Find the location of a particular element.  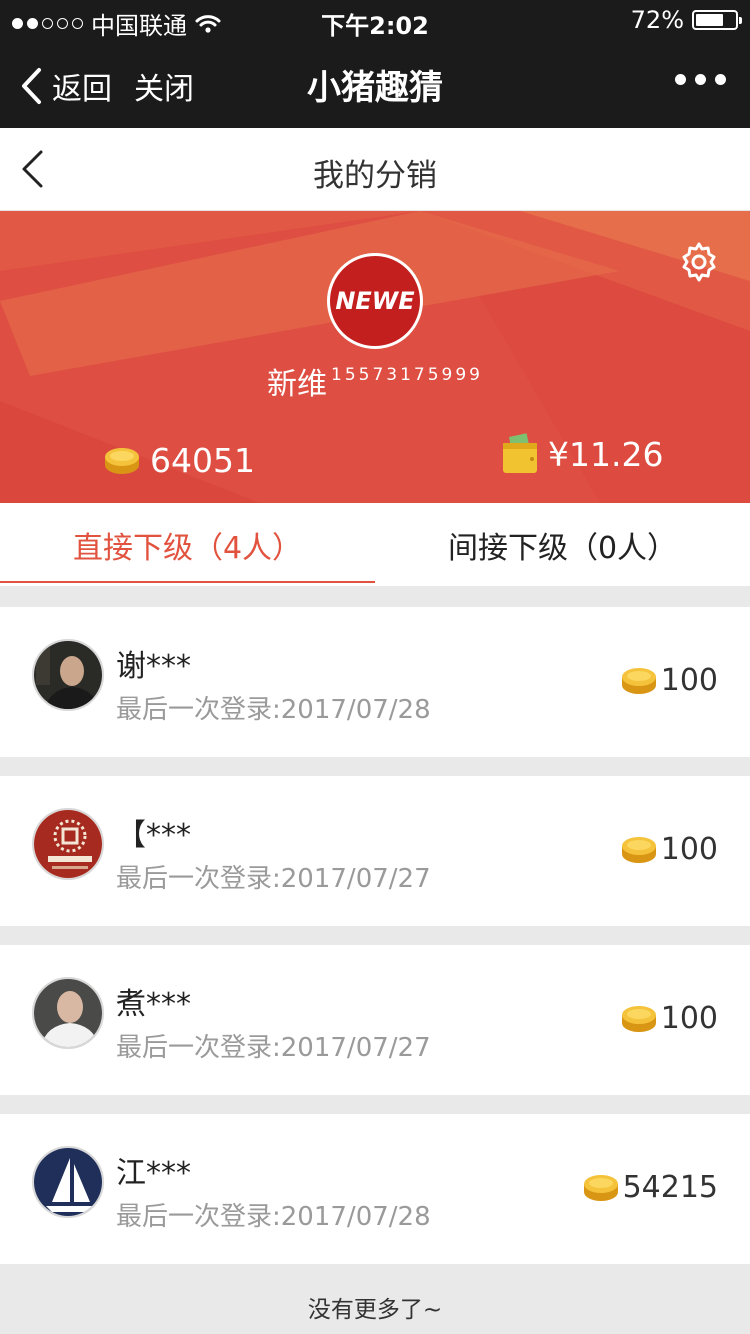

list-item: 江*** 最后一次登录:2017/07/28 54215 is located at coordinates (375, 1189).